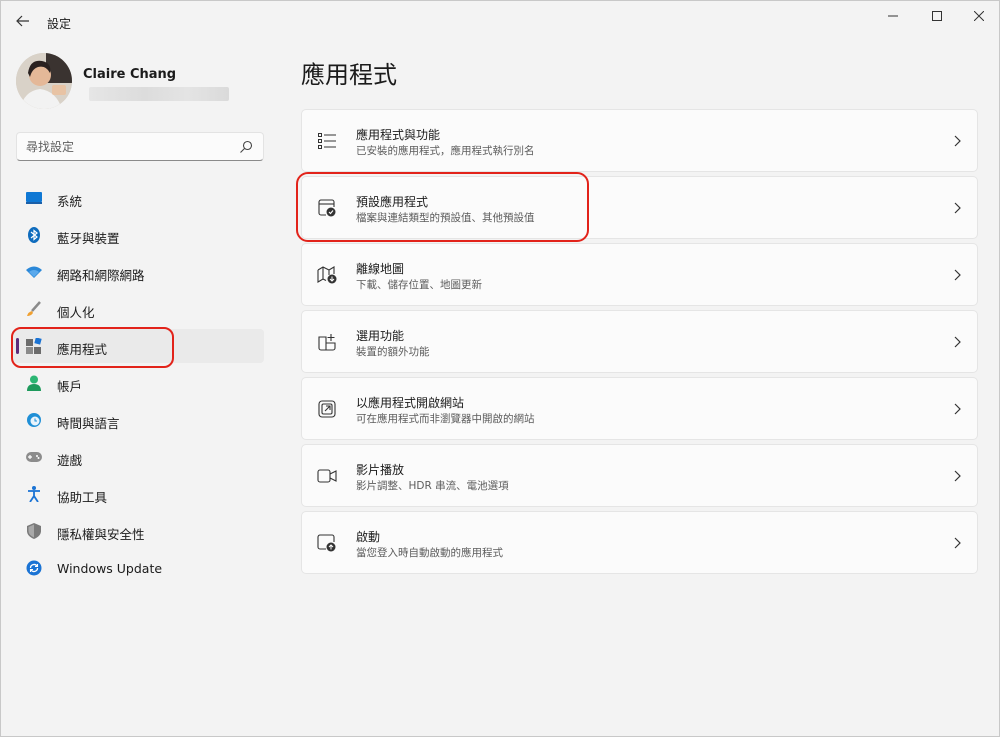  I want to click on sidebar-item-label: 遊戲, so click(70, 460).